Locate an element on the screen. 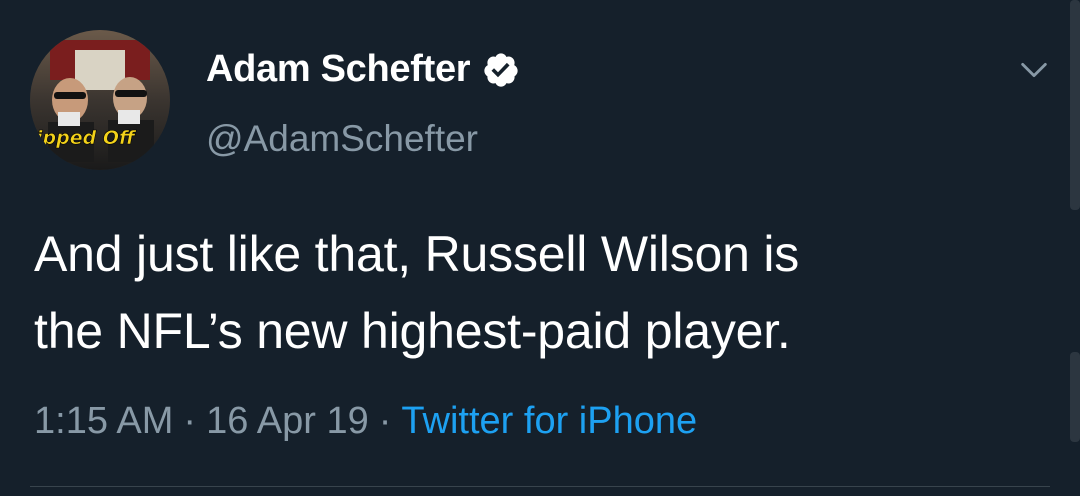 The image size is (1080, 496). tweet-source-link: Twitter for iPhone is located at coordinates (549, 421).